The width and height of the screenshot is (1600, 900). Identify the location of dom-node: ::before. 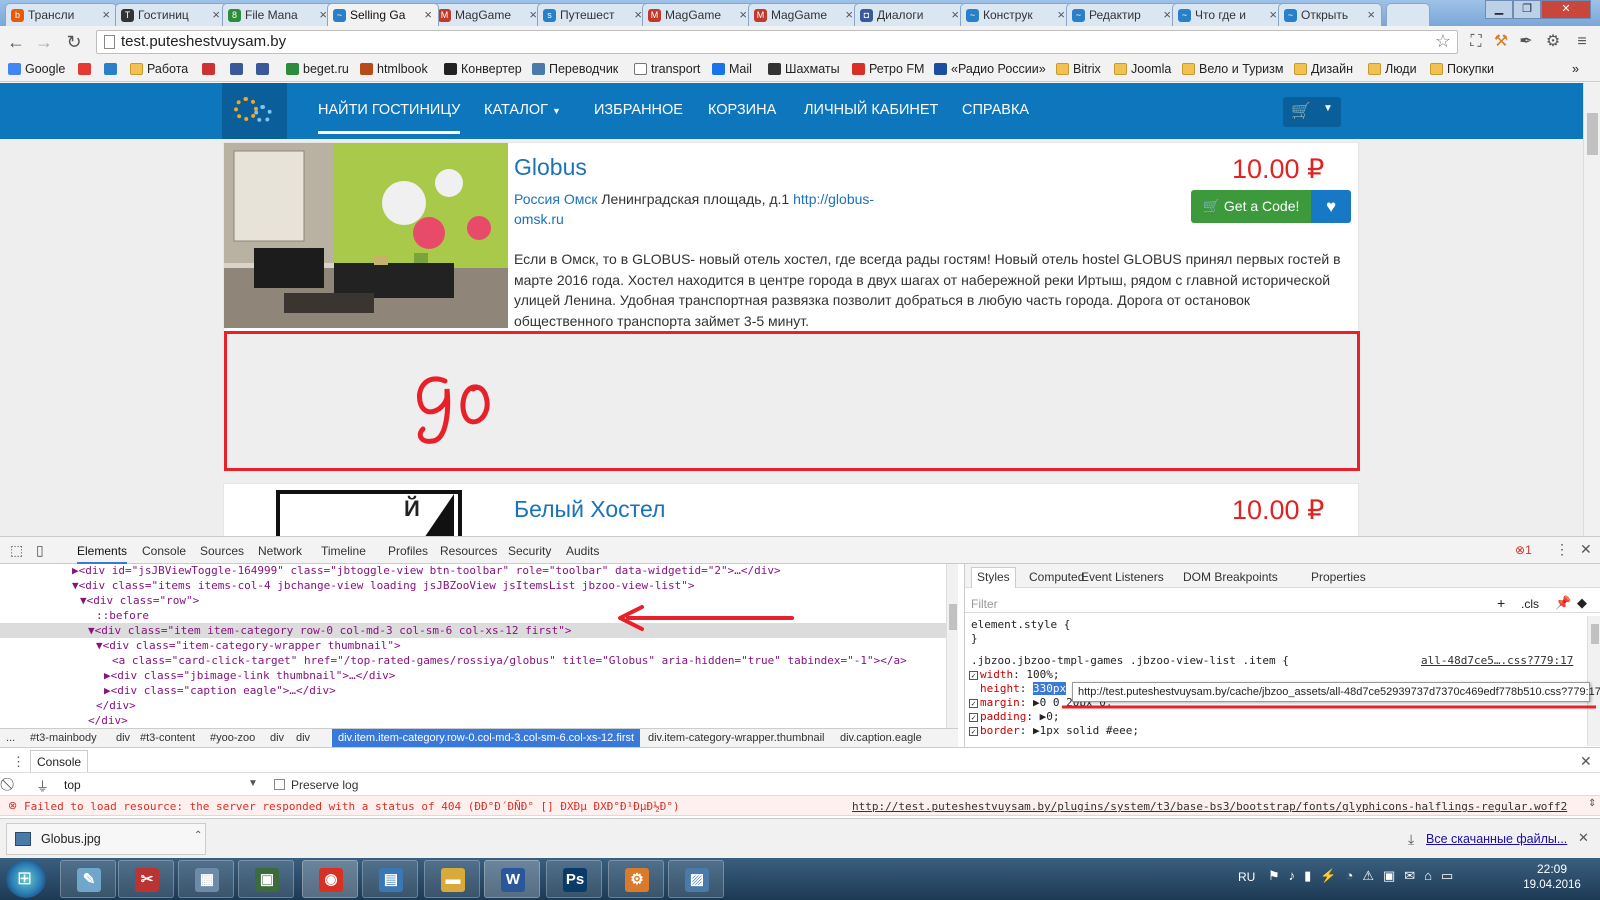
(473, 615).